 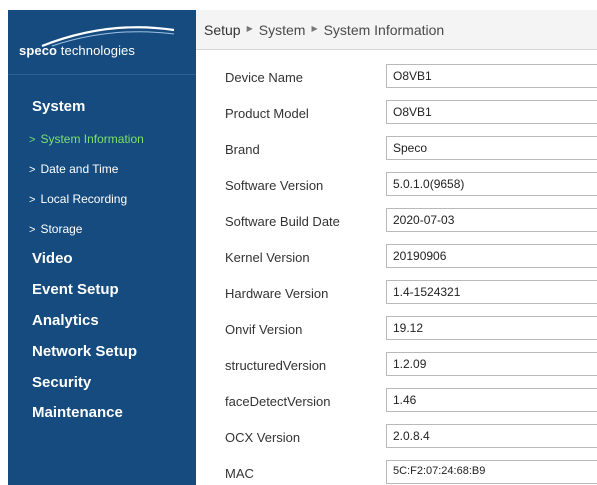 I want to click on field-row-software-build-date: Software Build Date 2020-07-03, so click(x=396, y=224).